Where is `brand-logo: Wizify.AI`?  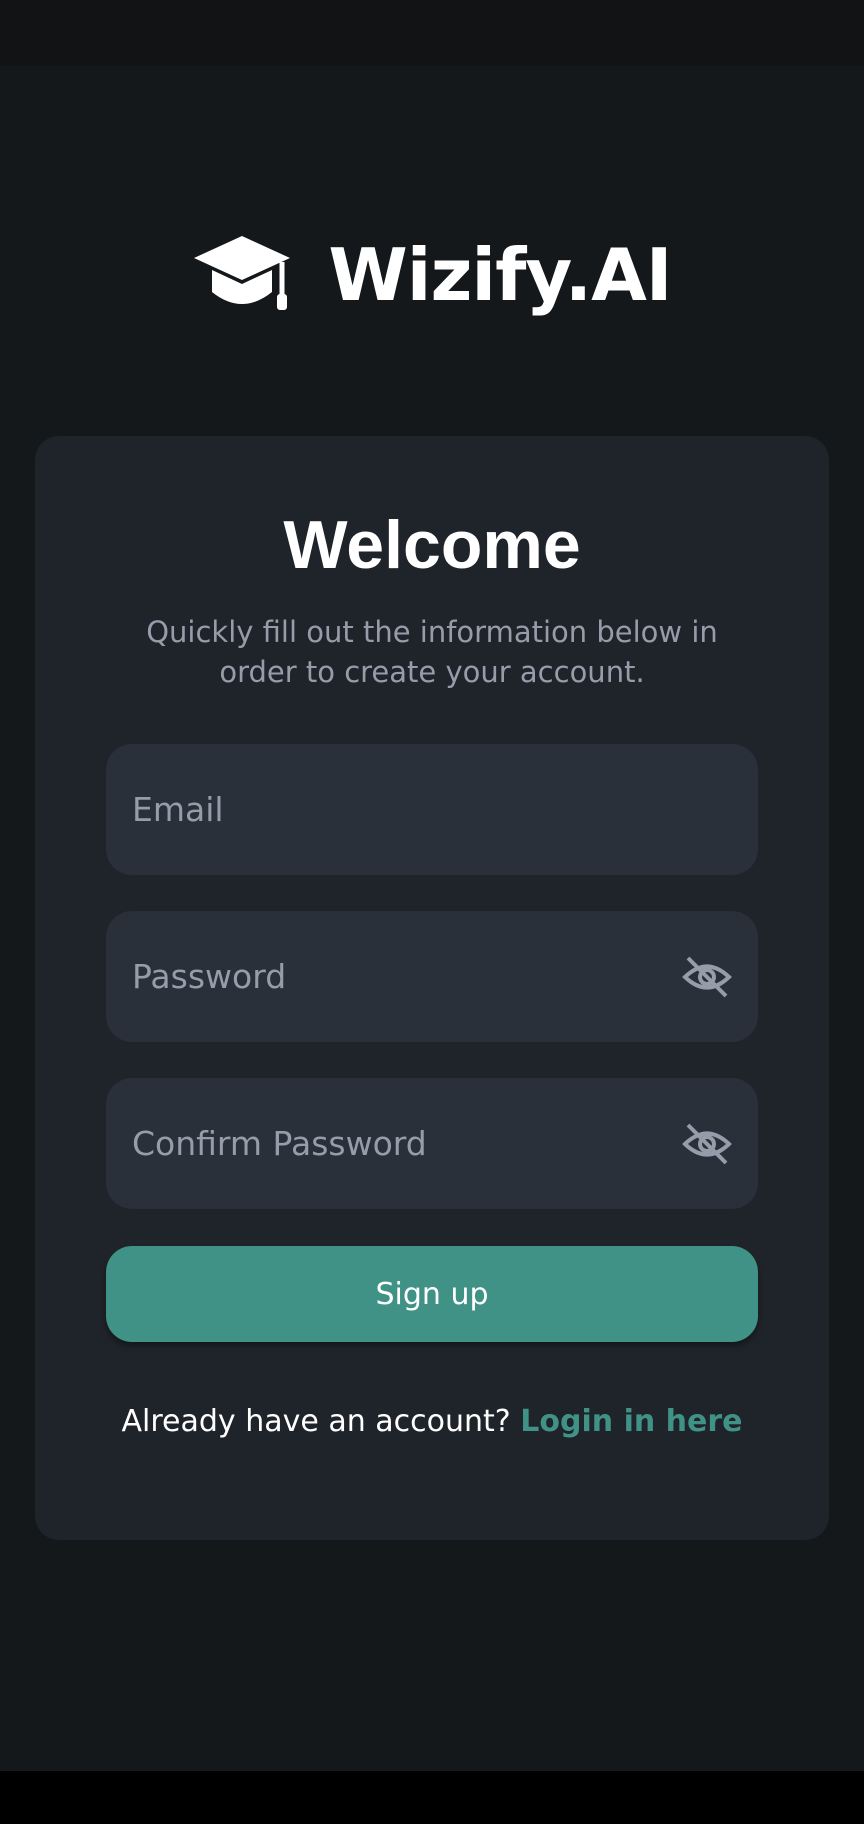 brand-logo: Wizify.AI is located at coordinates (432, 275).